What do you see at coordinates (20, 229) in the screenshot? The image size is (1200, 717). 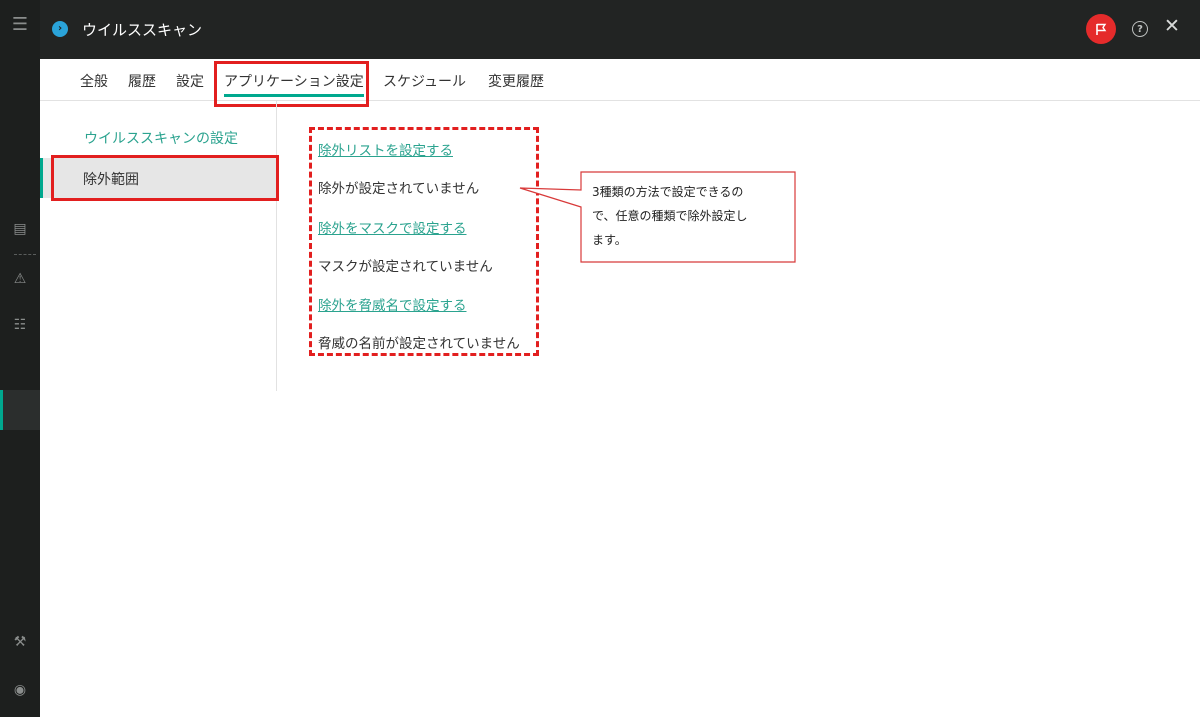 I see `list-icon: ▤` at bounding box center [20, 229].